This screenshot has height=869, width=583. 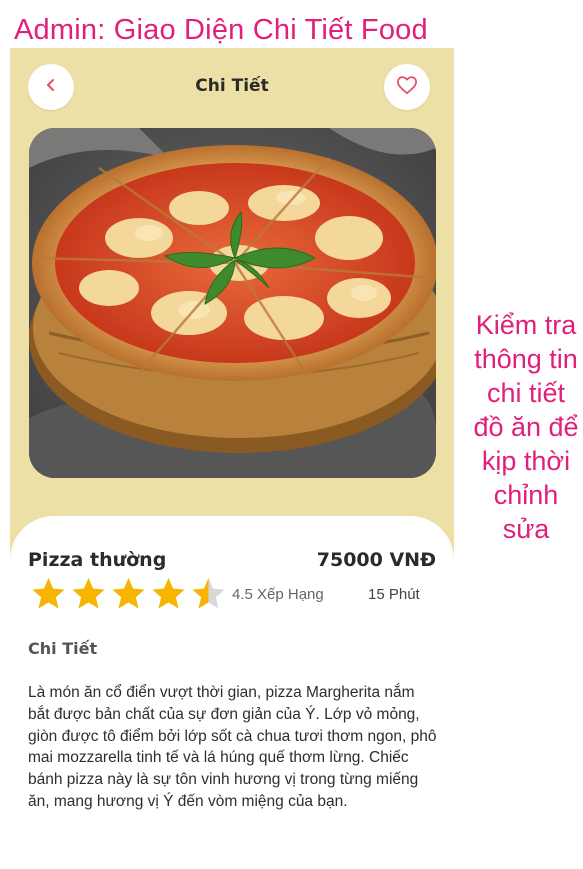 What do you see at coordinates (278, 594) in the screenshot?
I see `rating-label: 4.5 Xếp Hạng` at bounding box center [278, 594].